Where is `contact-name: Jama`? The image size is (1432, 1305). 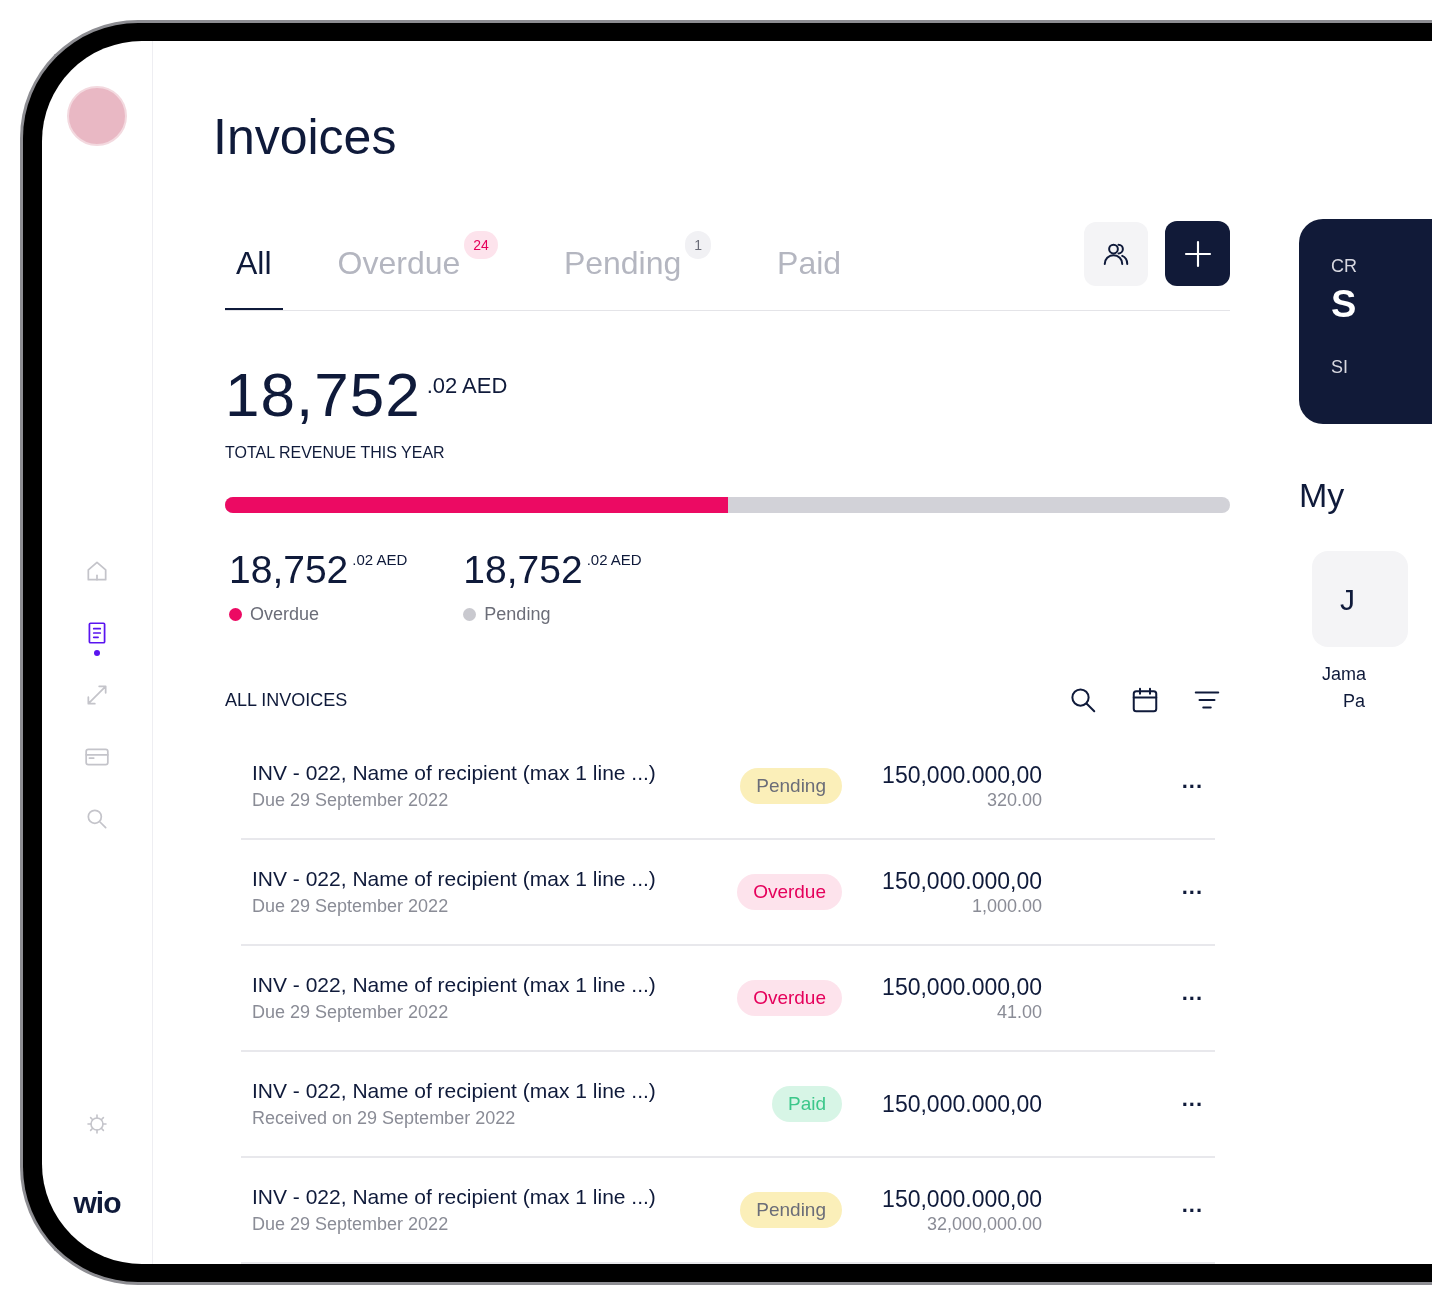 contact-name: Jama is located at coordinates (1344, 674).